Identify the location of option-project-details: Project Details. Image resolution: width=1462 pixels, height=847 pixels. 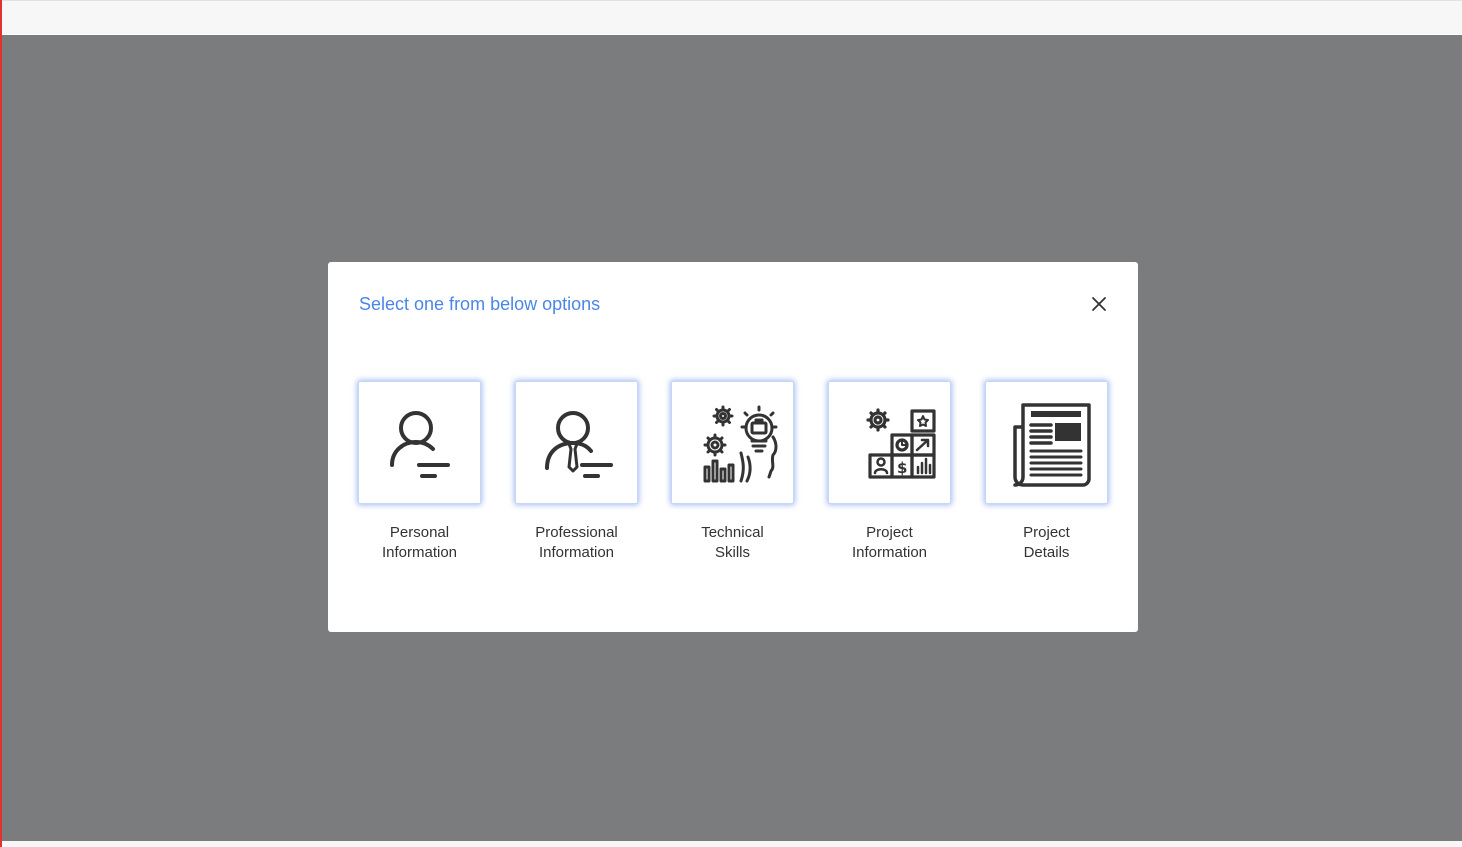
(1046, 472).